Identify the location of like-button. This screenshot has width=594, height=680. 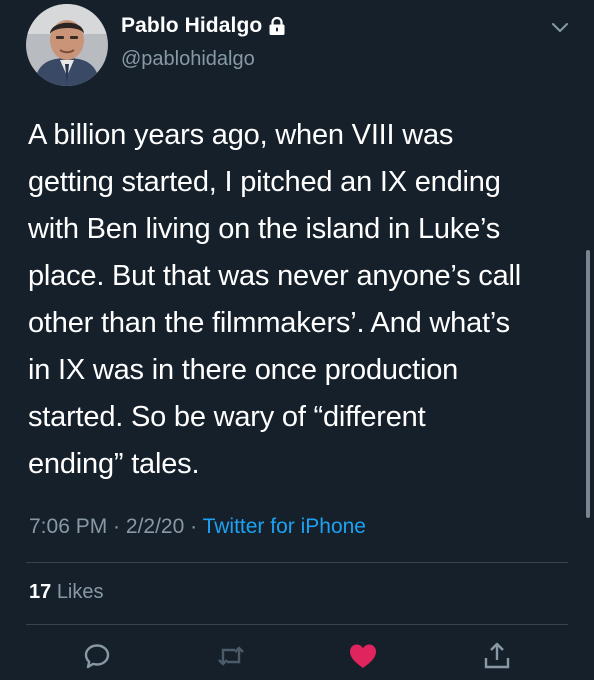
(363, 656).